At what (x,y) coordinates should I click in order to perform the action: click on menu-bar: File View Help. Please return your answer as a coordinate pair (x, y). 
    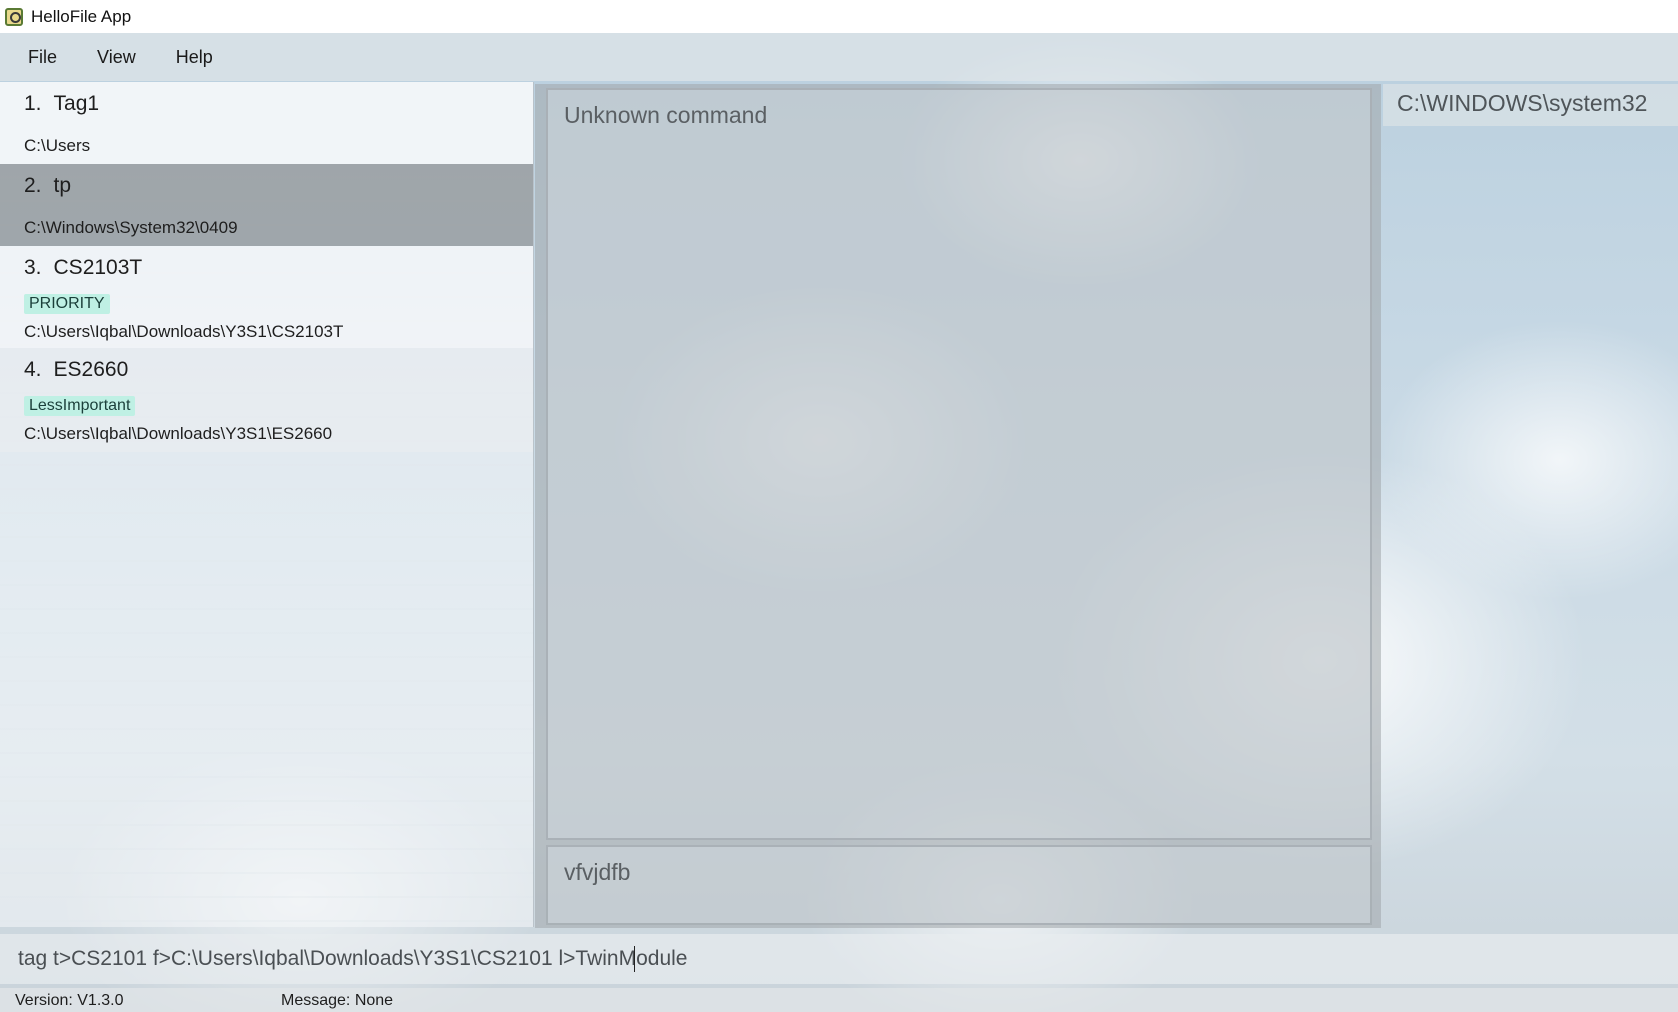
    Looking at the image, I should click on (839, 57).